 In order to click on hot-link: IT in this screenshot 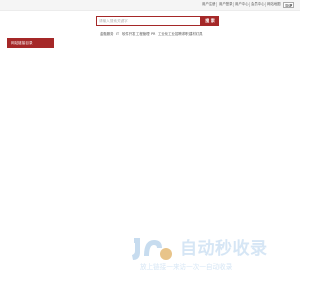, I will do `click(117, 34)`.